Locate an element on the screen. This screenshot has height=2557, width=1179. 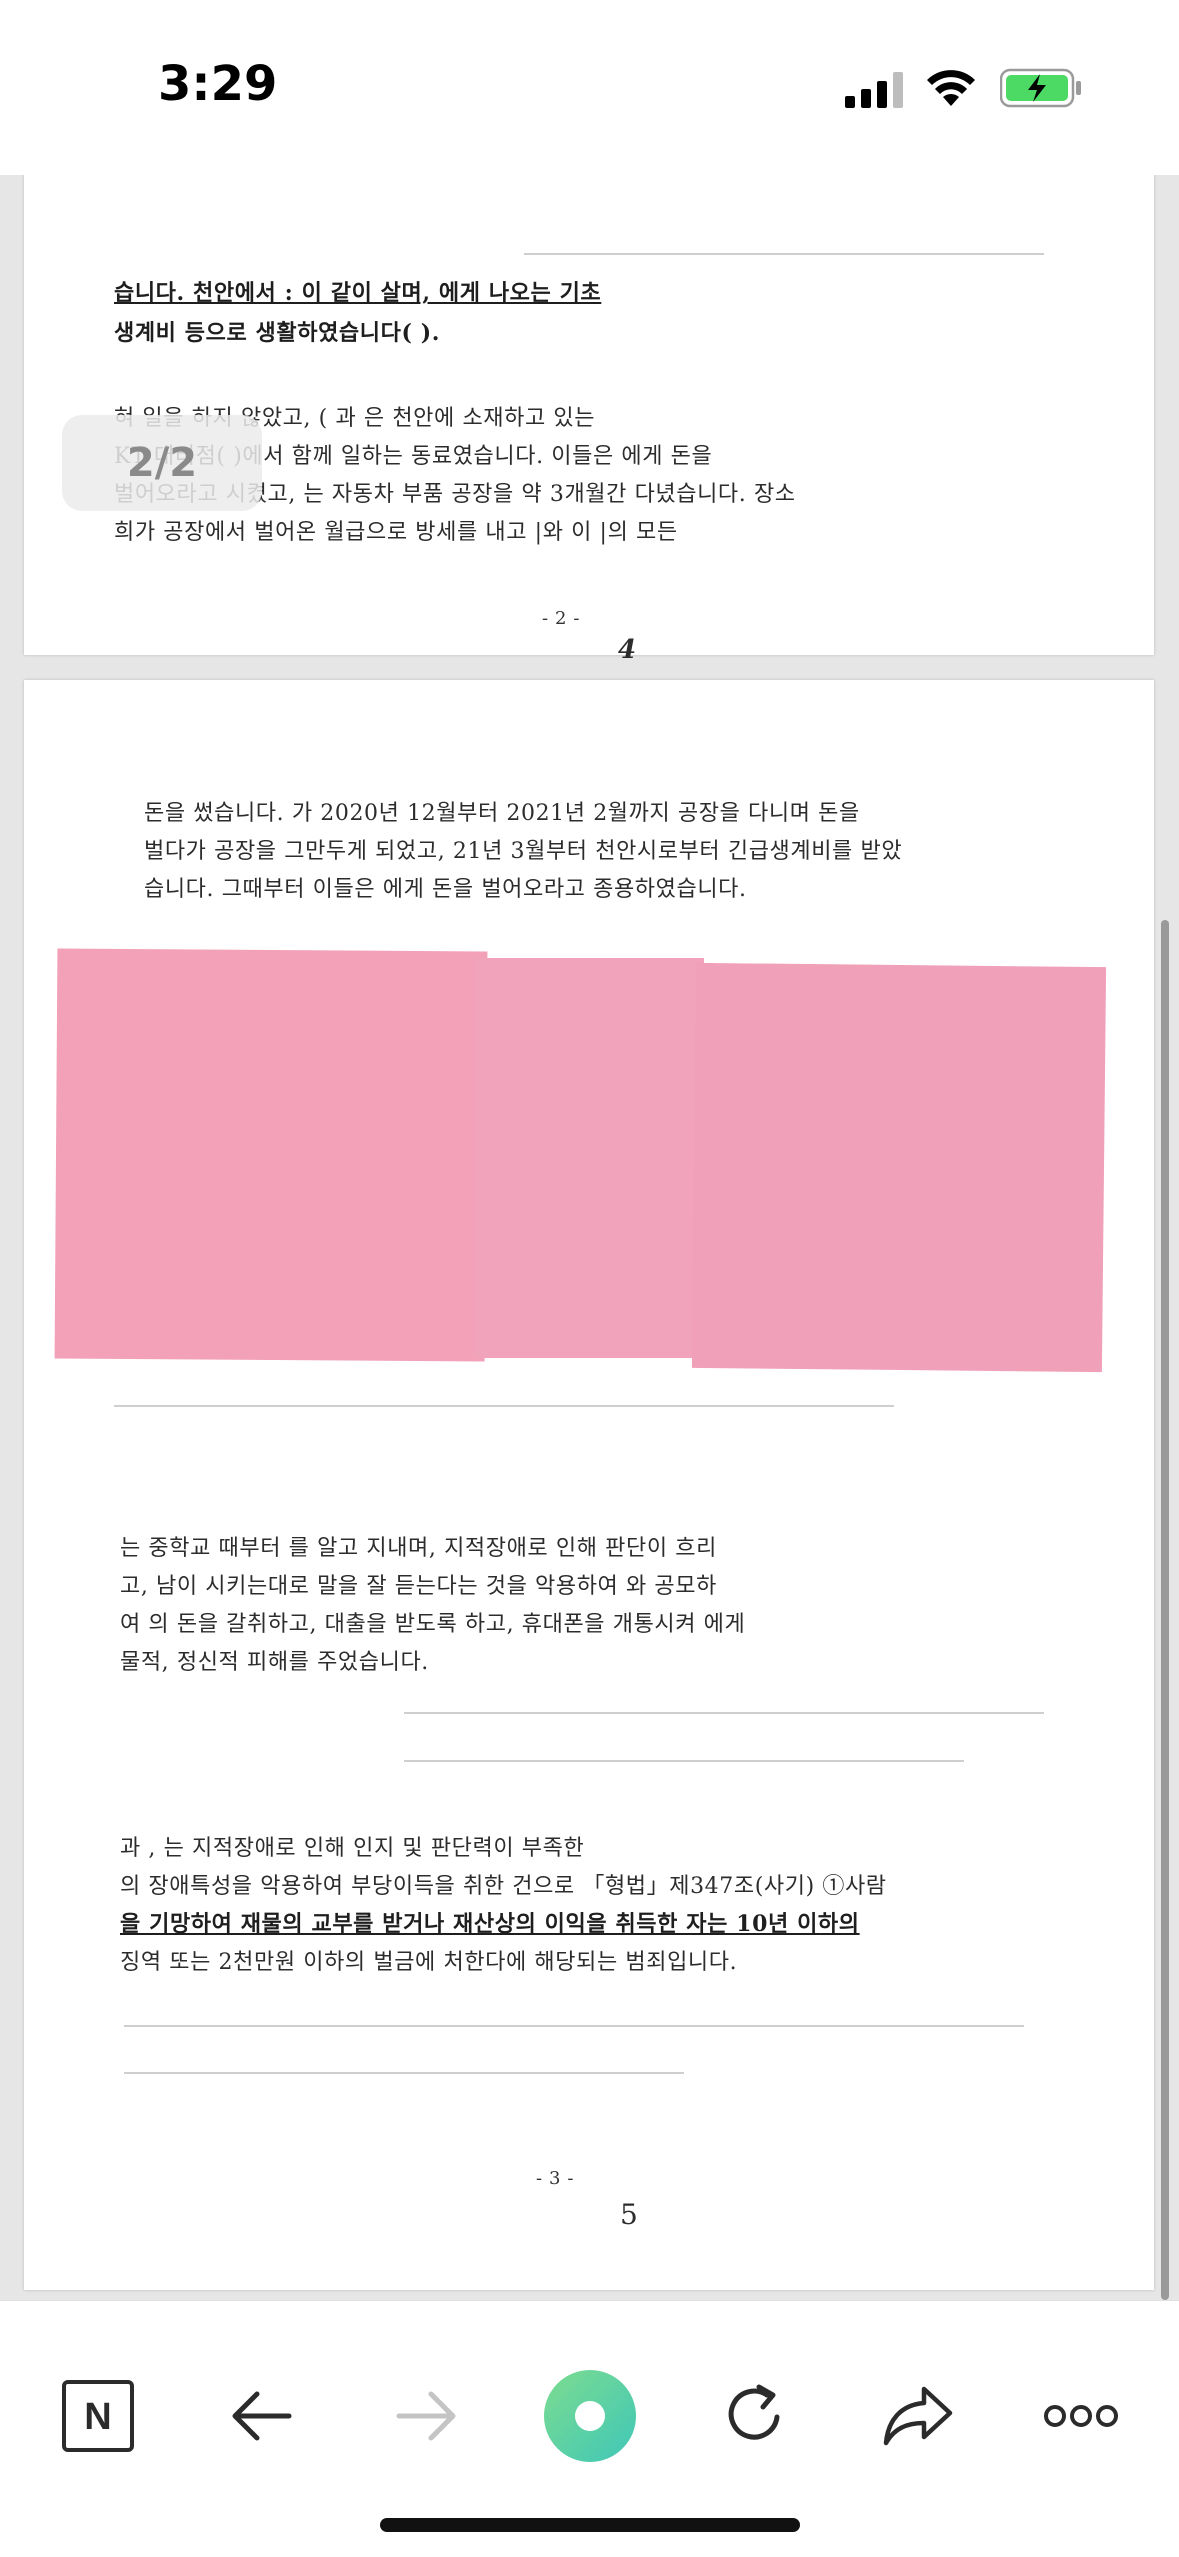
share-button is located at coordinates (918, 2416).